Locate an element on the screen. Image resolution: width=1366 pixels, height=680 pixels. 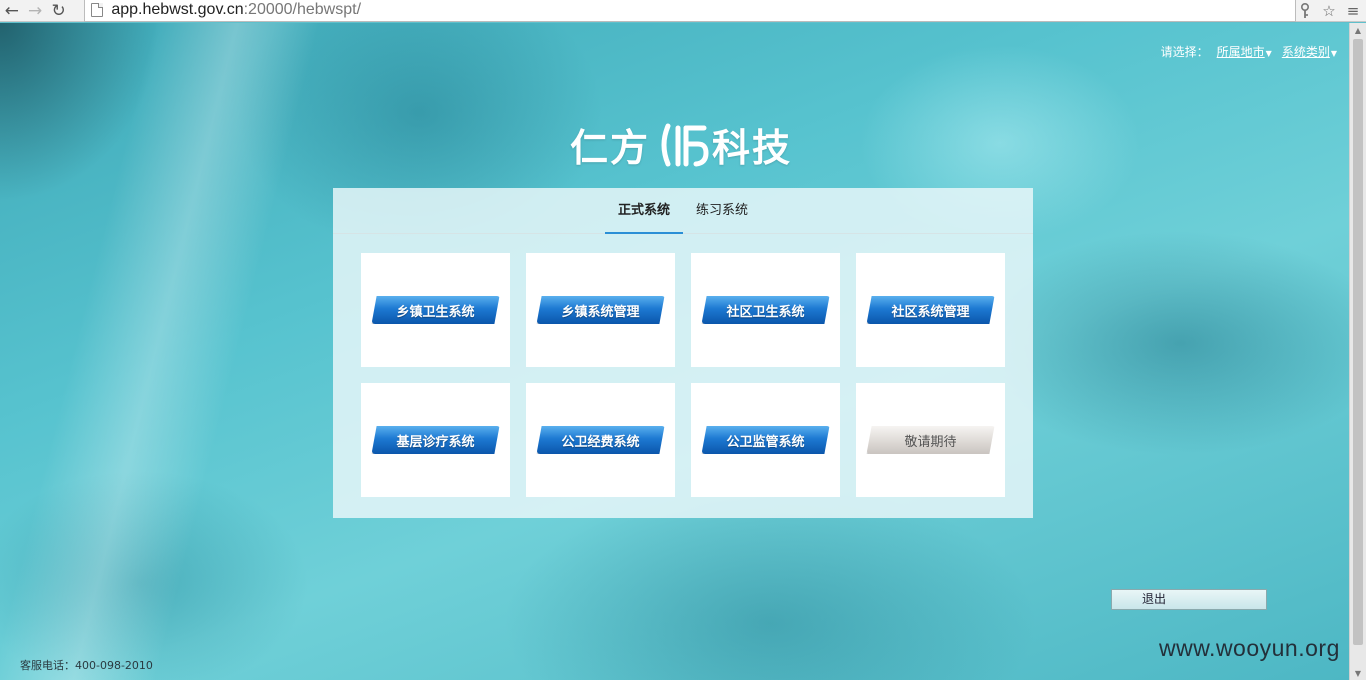
bookmark-star-icon: ☆ is located at coordinates (1329, 11).